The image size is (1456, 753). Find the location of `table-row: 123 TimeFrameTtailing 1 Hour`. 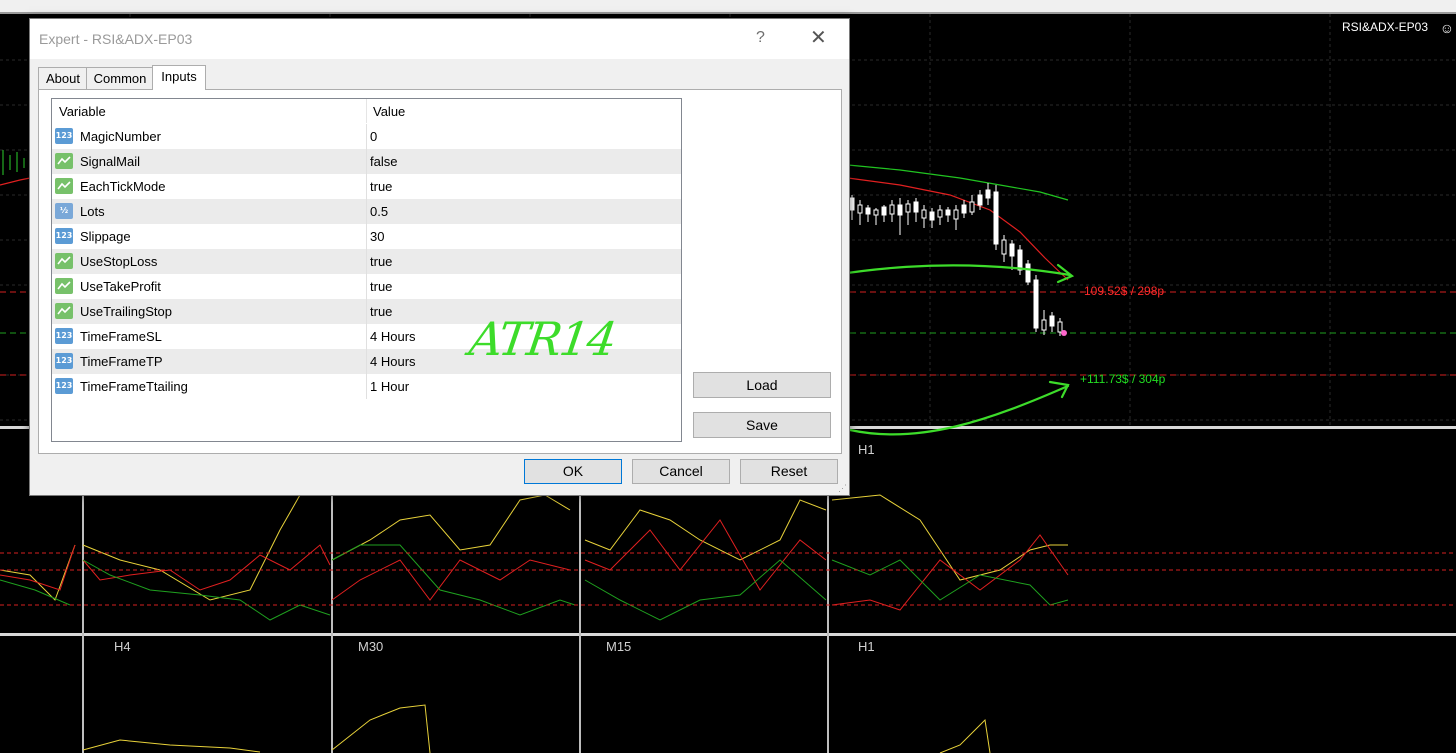

table-row: 123 TimeFrameTtailing 1 Hour is located at coordinates (366, 386).